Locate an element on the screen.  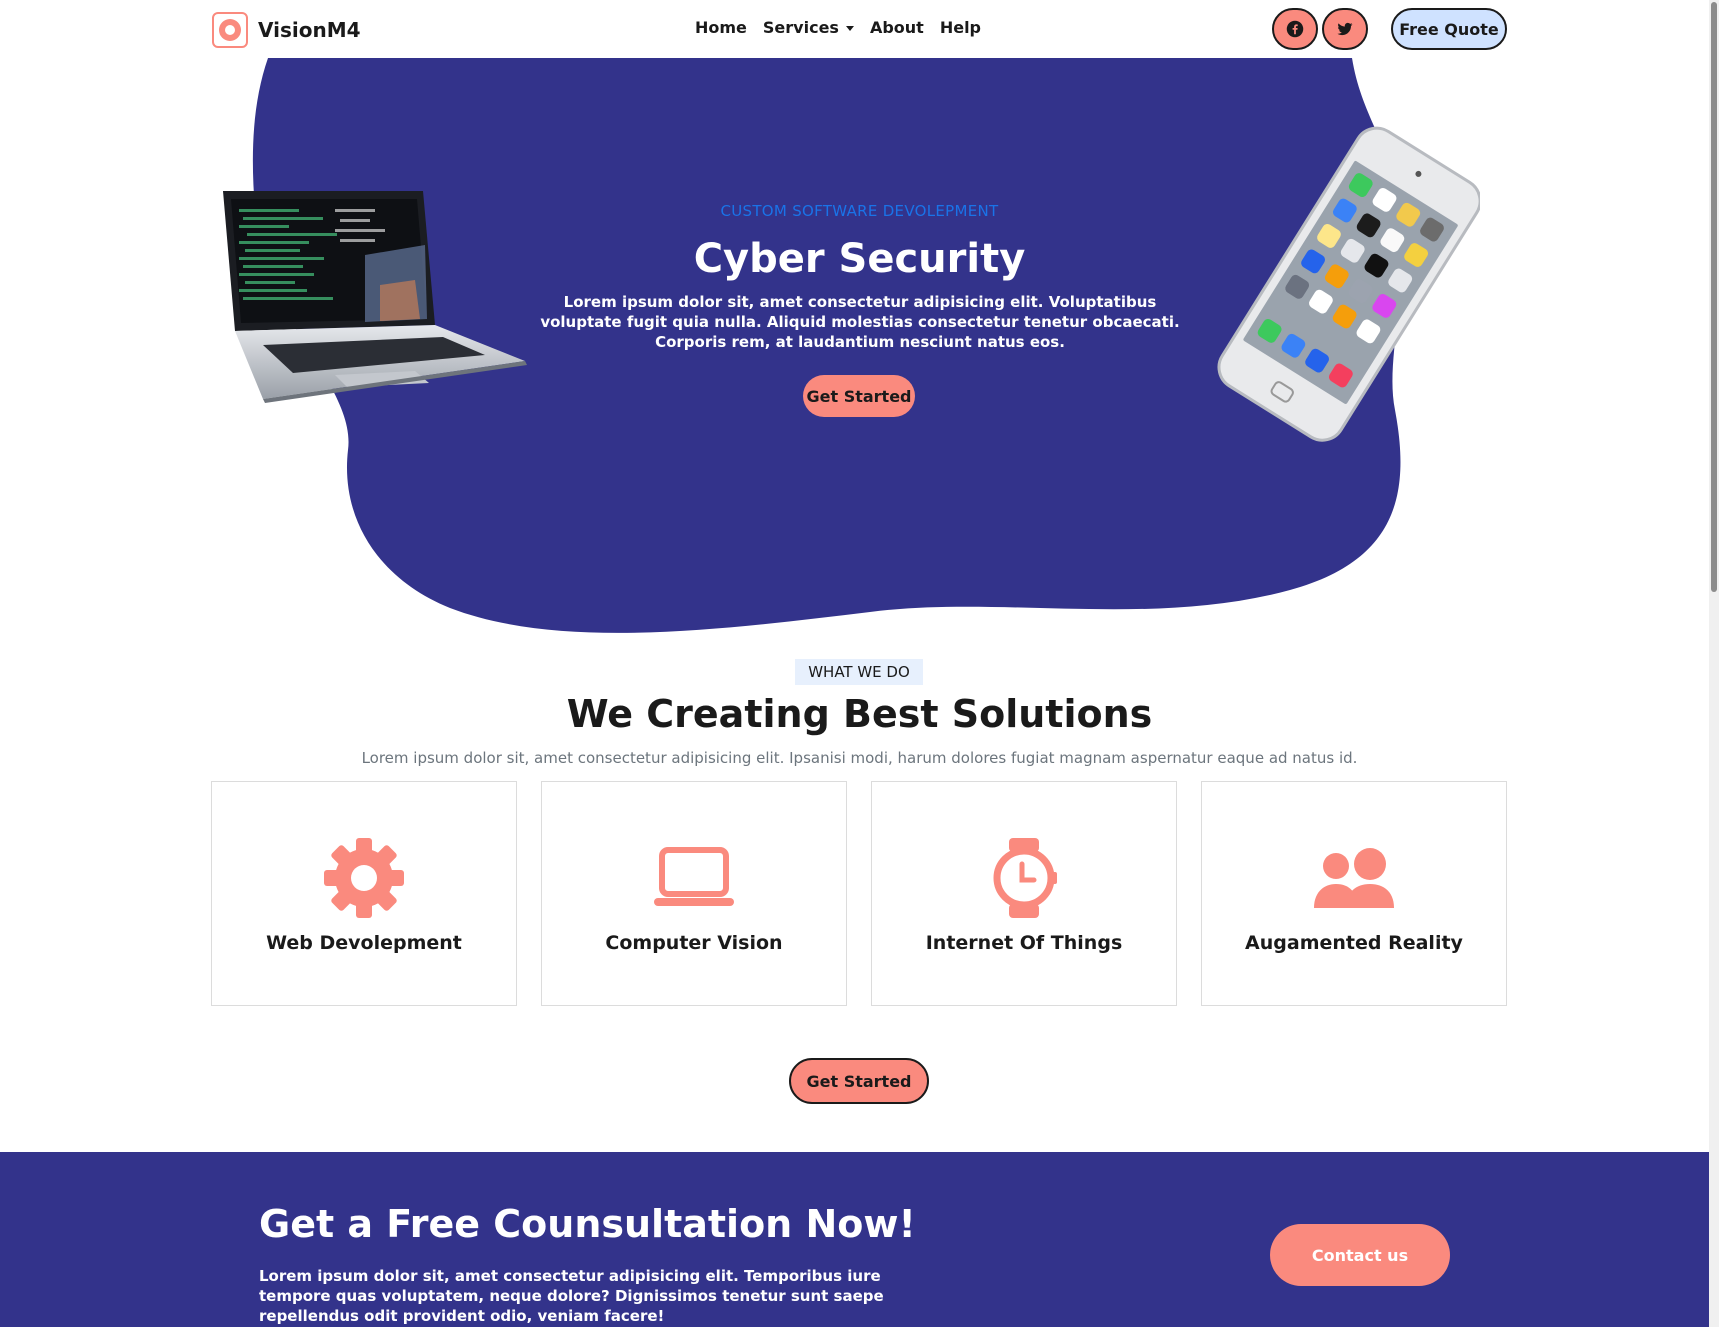
nav-home: Home is located at coordinates (721, 27).